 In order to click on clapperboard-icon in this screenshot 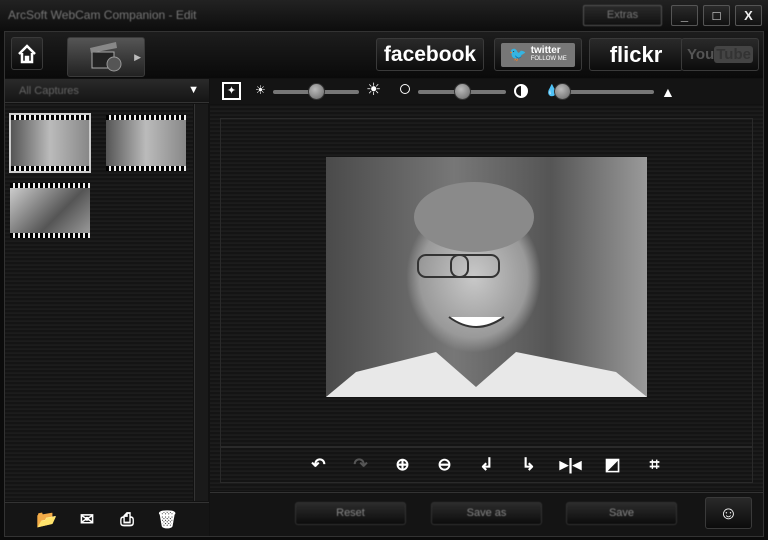, I will do `click(106, 57)`.